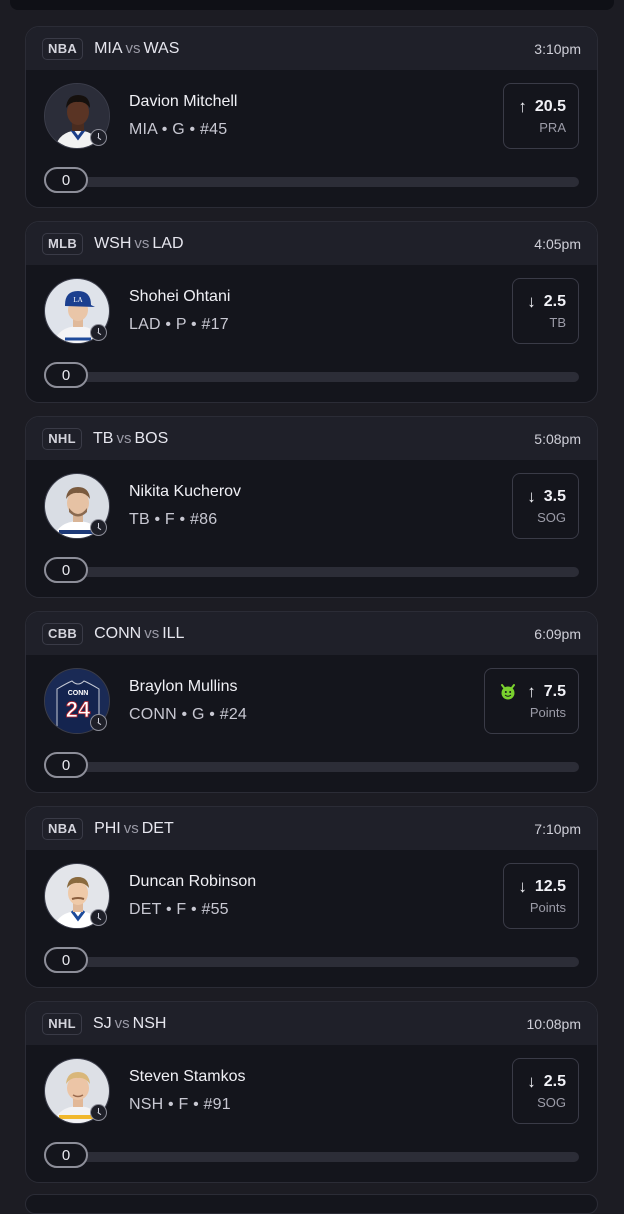 Image resolution: width=624 pixels, height=1214 pixels. What do you see at coordinates (183, 686) in the screenshot?
I see `player-name: Braylon Mullins` at bounding box center [183, 686].